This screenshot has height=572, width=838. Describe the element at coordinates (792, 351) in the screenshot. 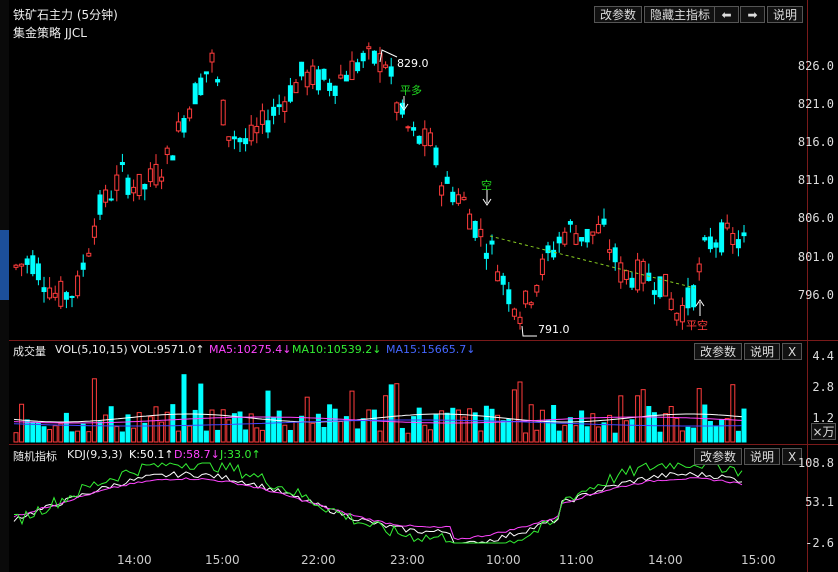

I see `volume-close-icon: X` at that location.